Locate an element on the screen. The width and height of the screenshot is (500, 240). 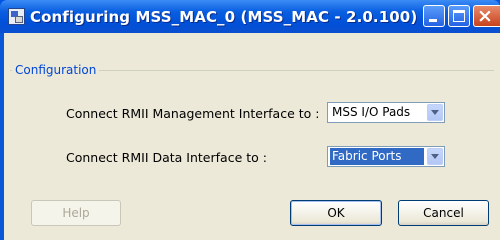
maximize-icon is located at coordinates (459, 16).